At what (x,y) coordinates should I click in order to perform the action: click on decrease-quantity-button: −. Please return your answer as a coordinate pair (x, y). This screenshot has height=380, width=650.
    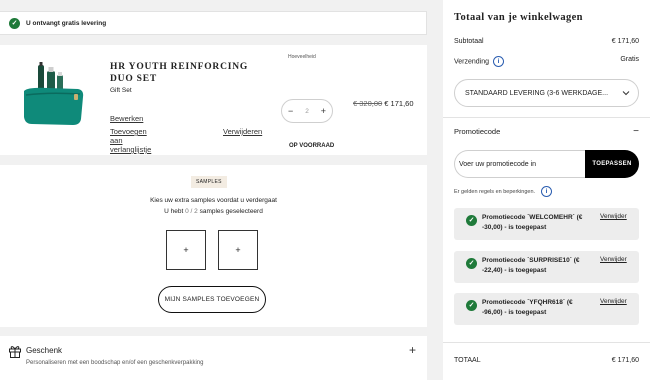
    Looking at the image, I should click on (290, 111).